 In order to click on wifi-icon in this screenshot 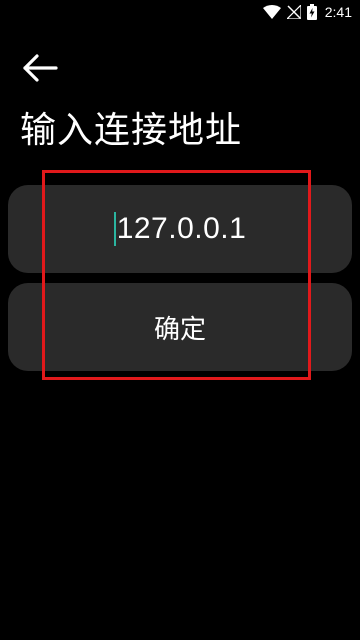, I will do `click(271, 12)`.